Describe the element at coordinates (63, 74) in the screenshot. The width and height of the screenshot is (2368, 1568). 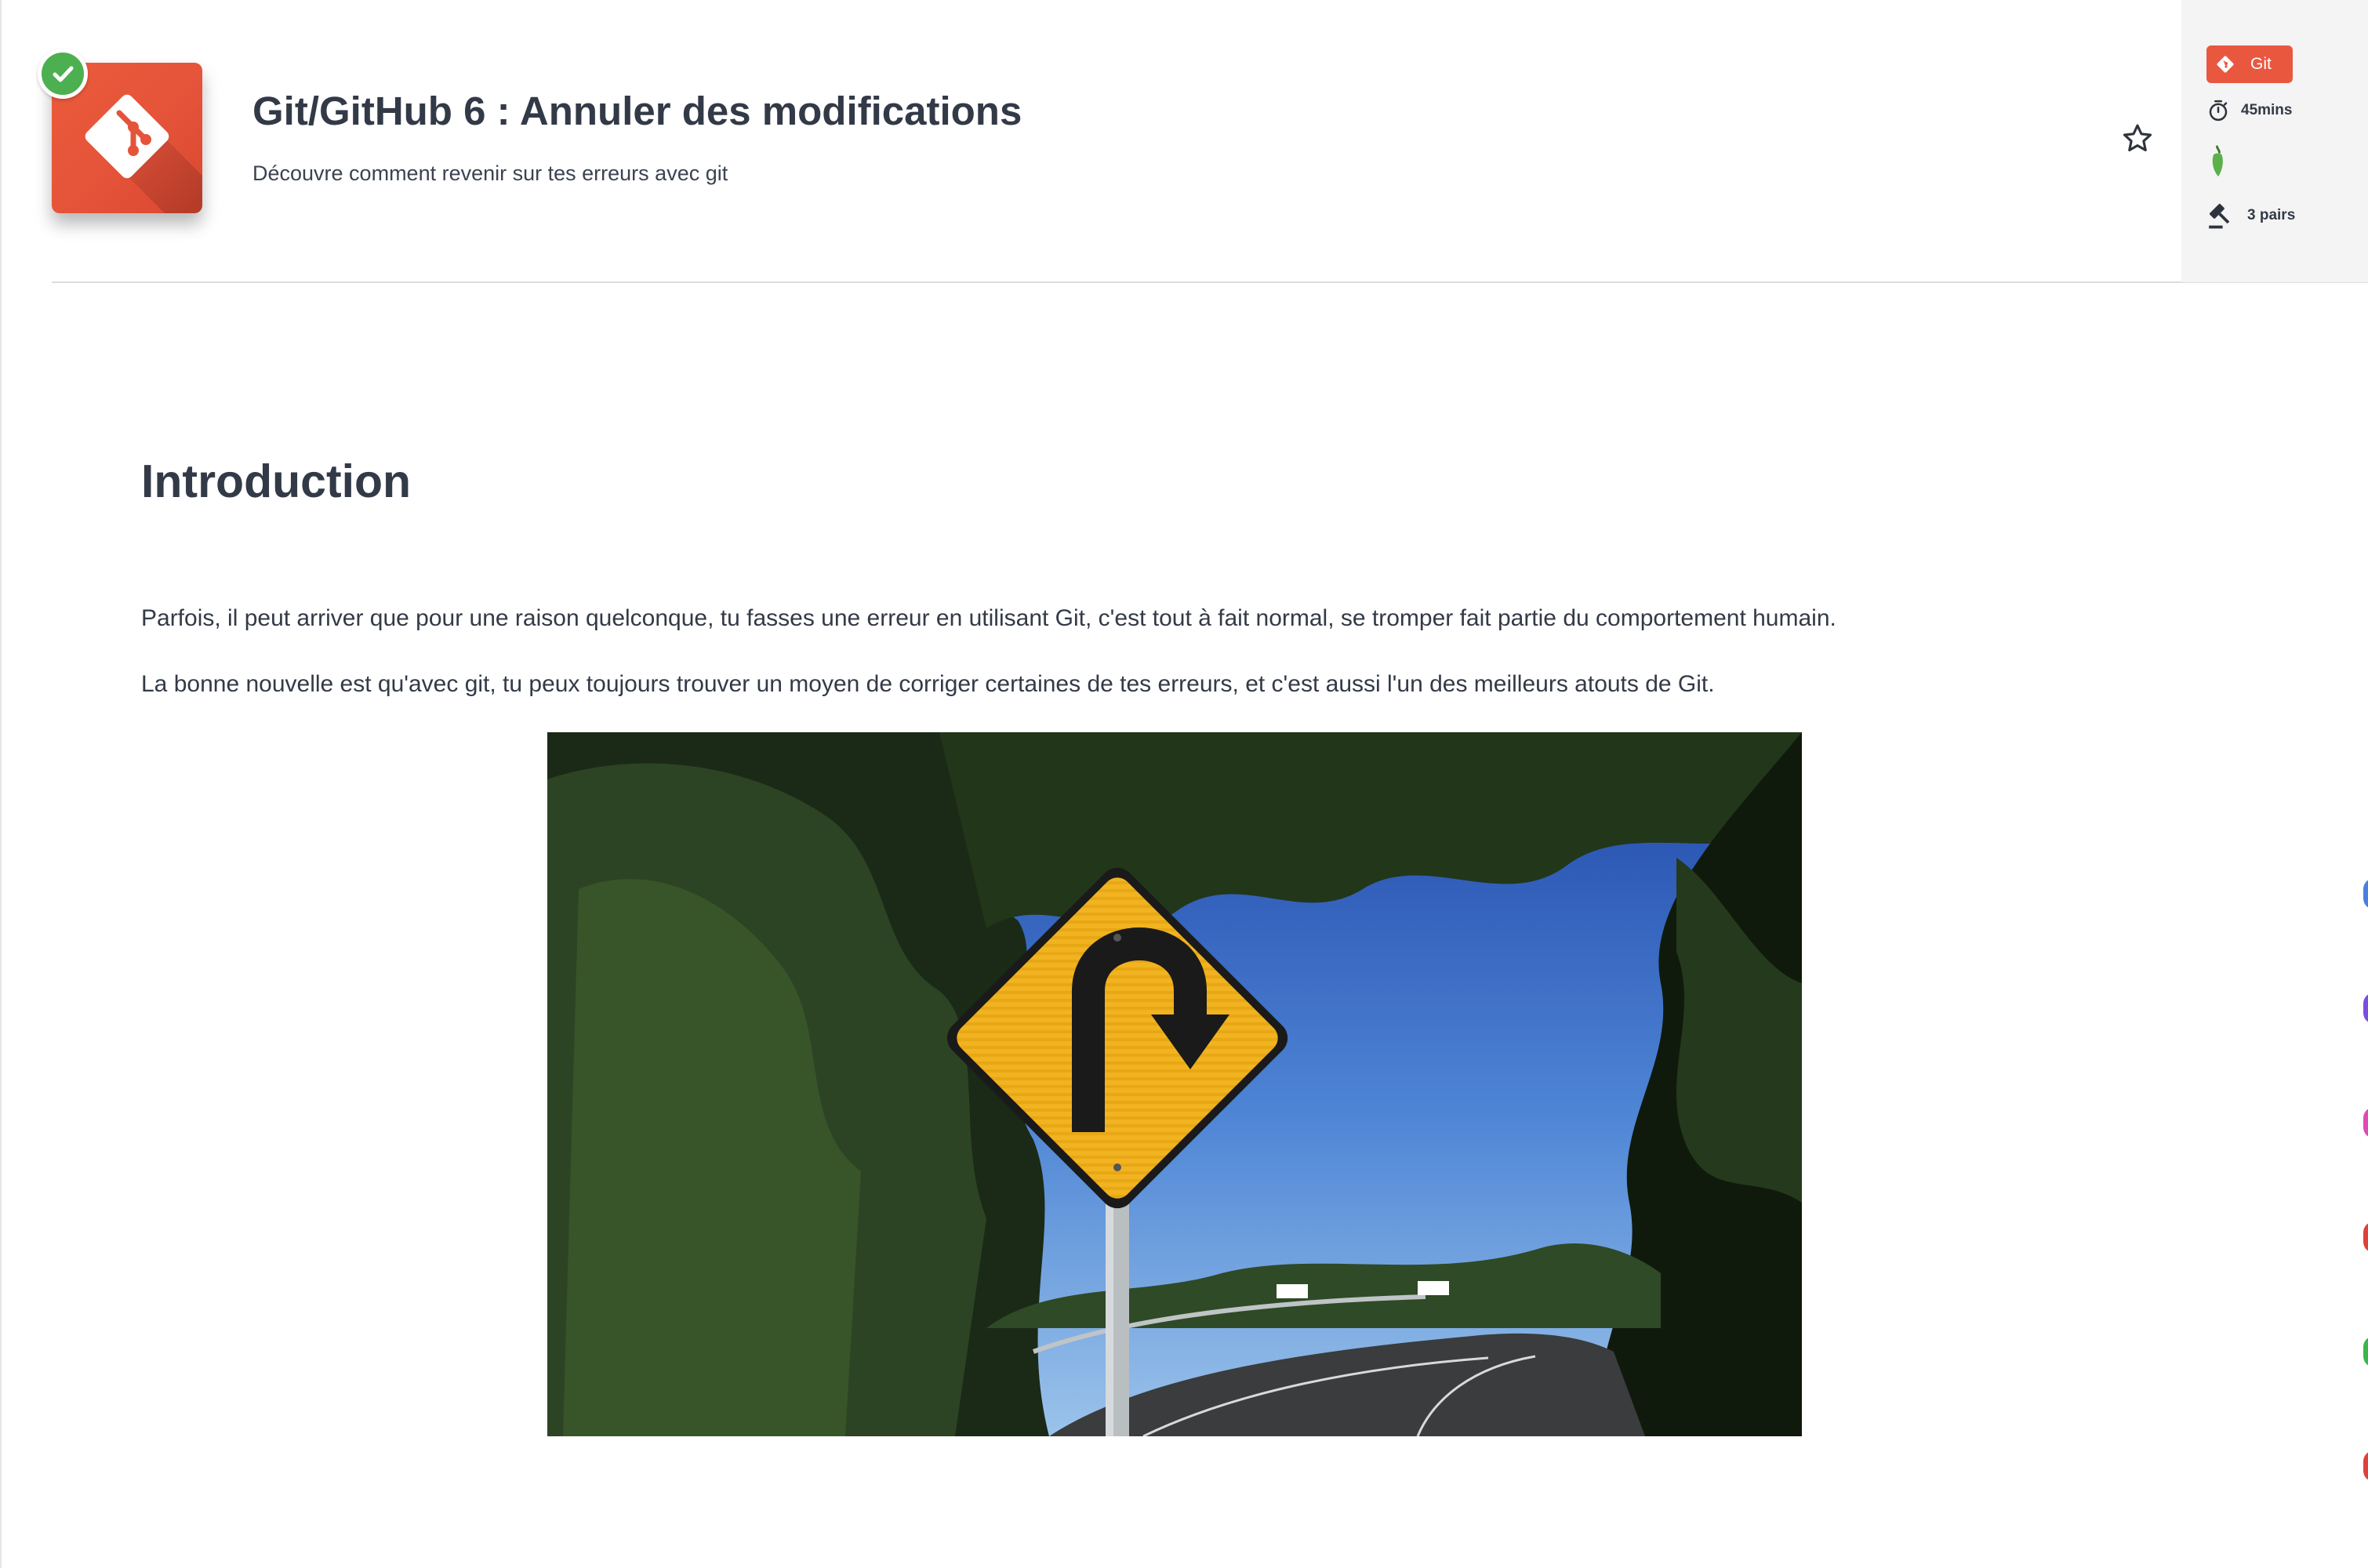
I see `completed-check-icon` at that location.